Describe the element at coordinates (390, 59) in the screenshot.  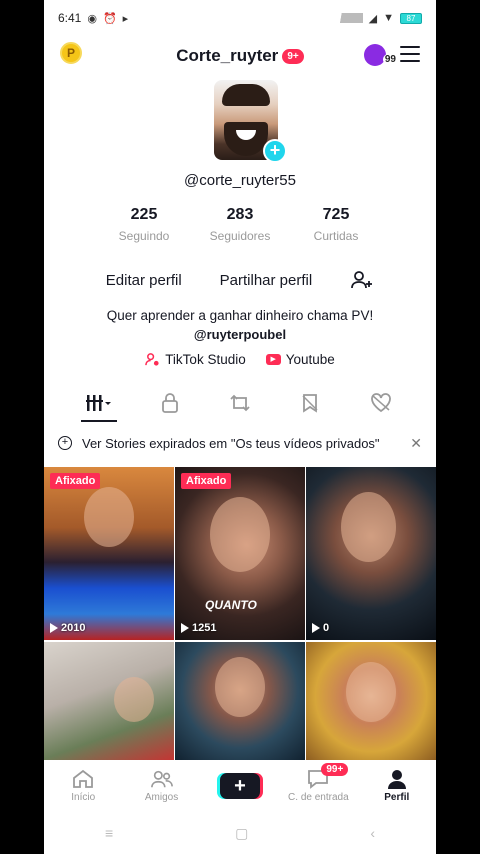
I see `avatar-count: 99` at that location.